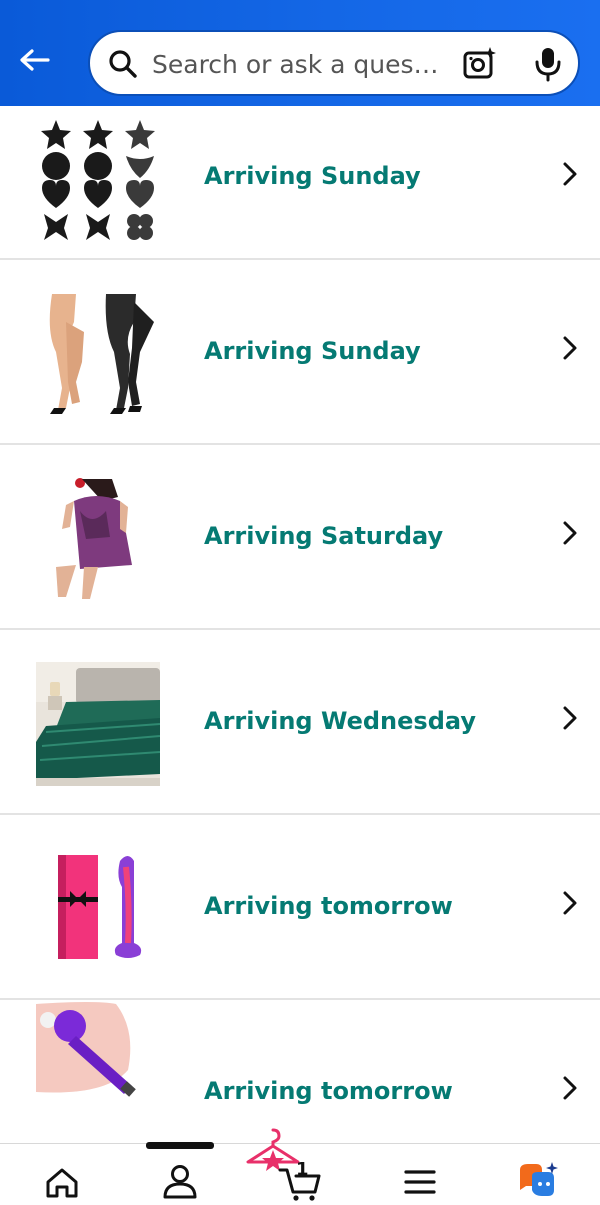  I want to click on pink-toy-product-image, so click(98, 909).